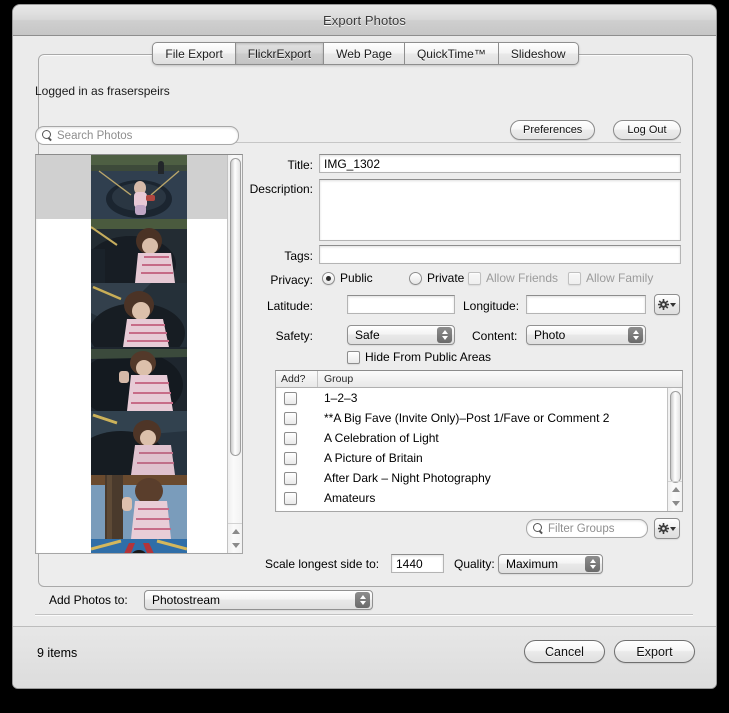  I want to click on scale-label: Scale longest side to:, so click(322, 564).